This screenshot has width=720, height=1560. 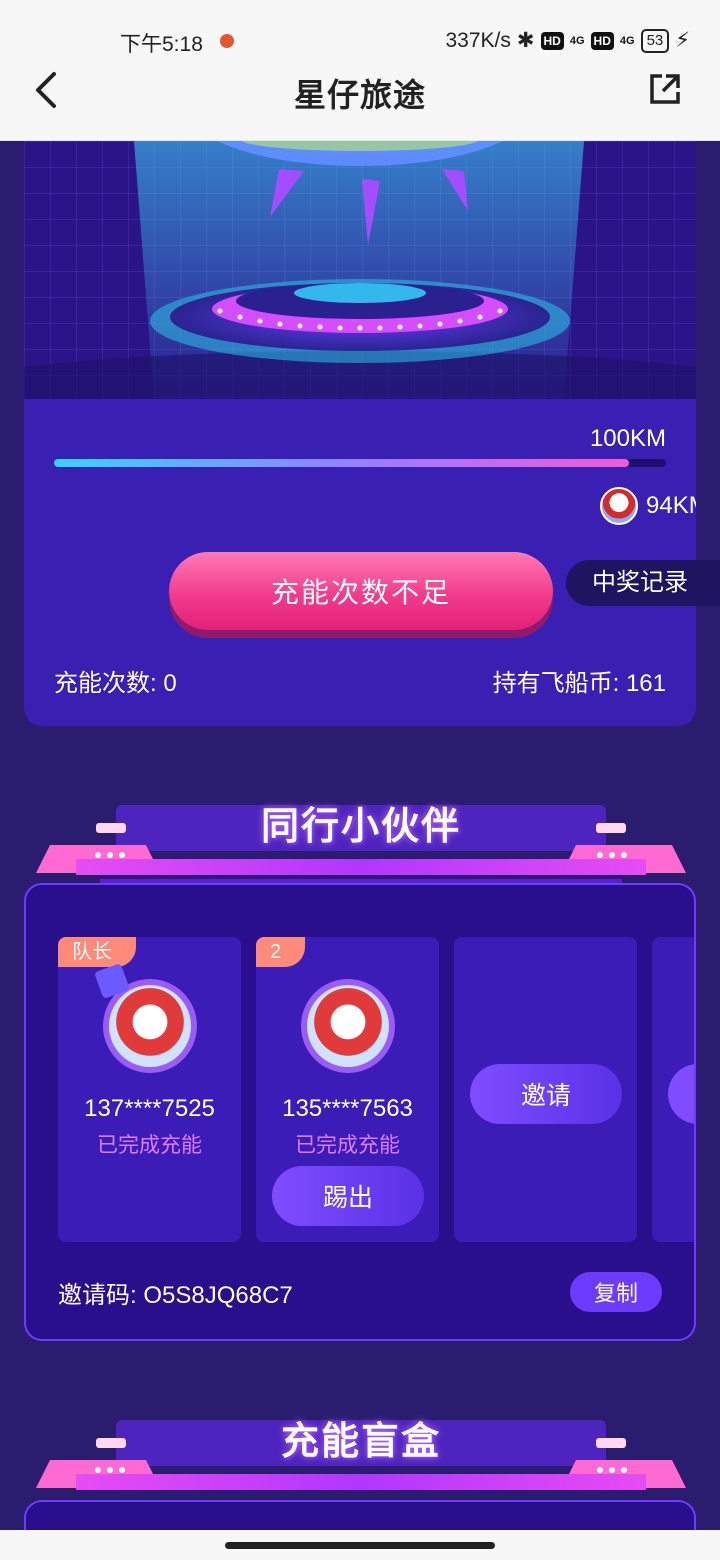 I want to click on invite-button-partial, so click(x=681, y=1094).